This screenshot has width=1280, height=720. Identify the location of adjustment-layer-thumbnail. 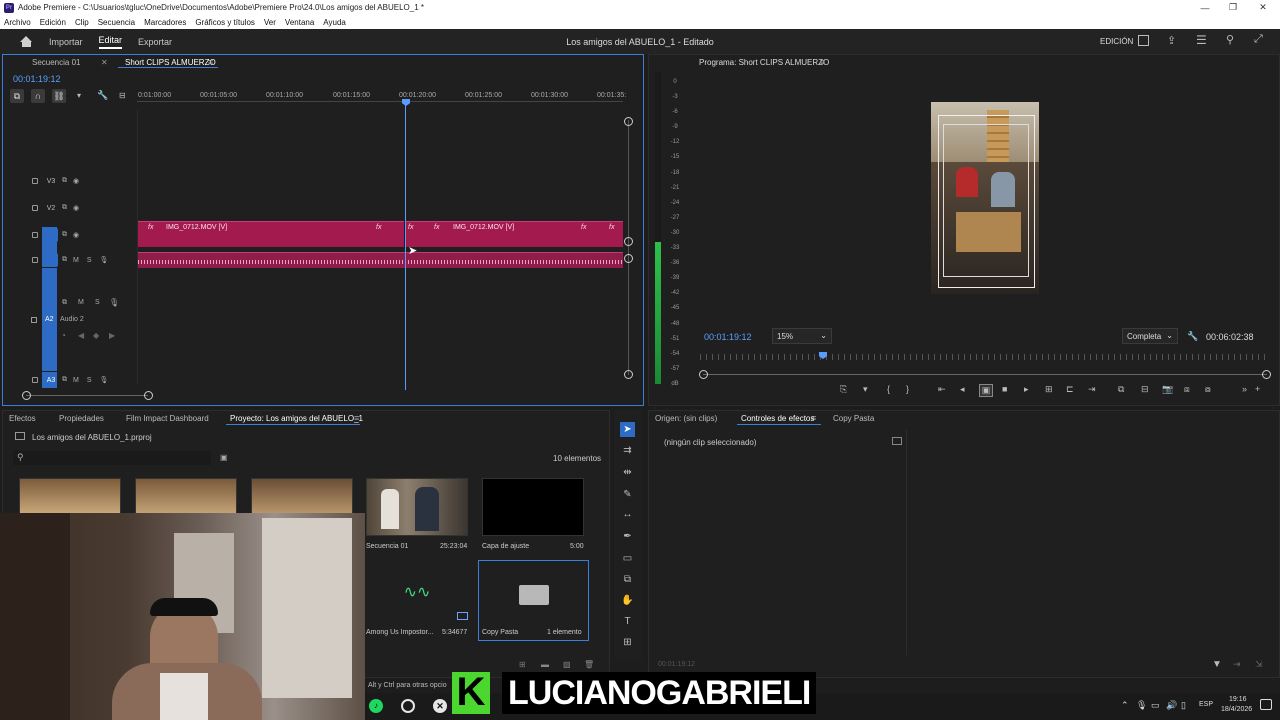
(533, 507).